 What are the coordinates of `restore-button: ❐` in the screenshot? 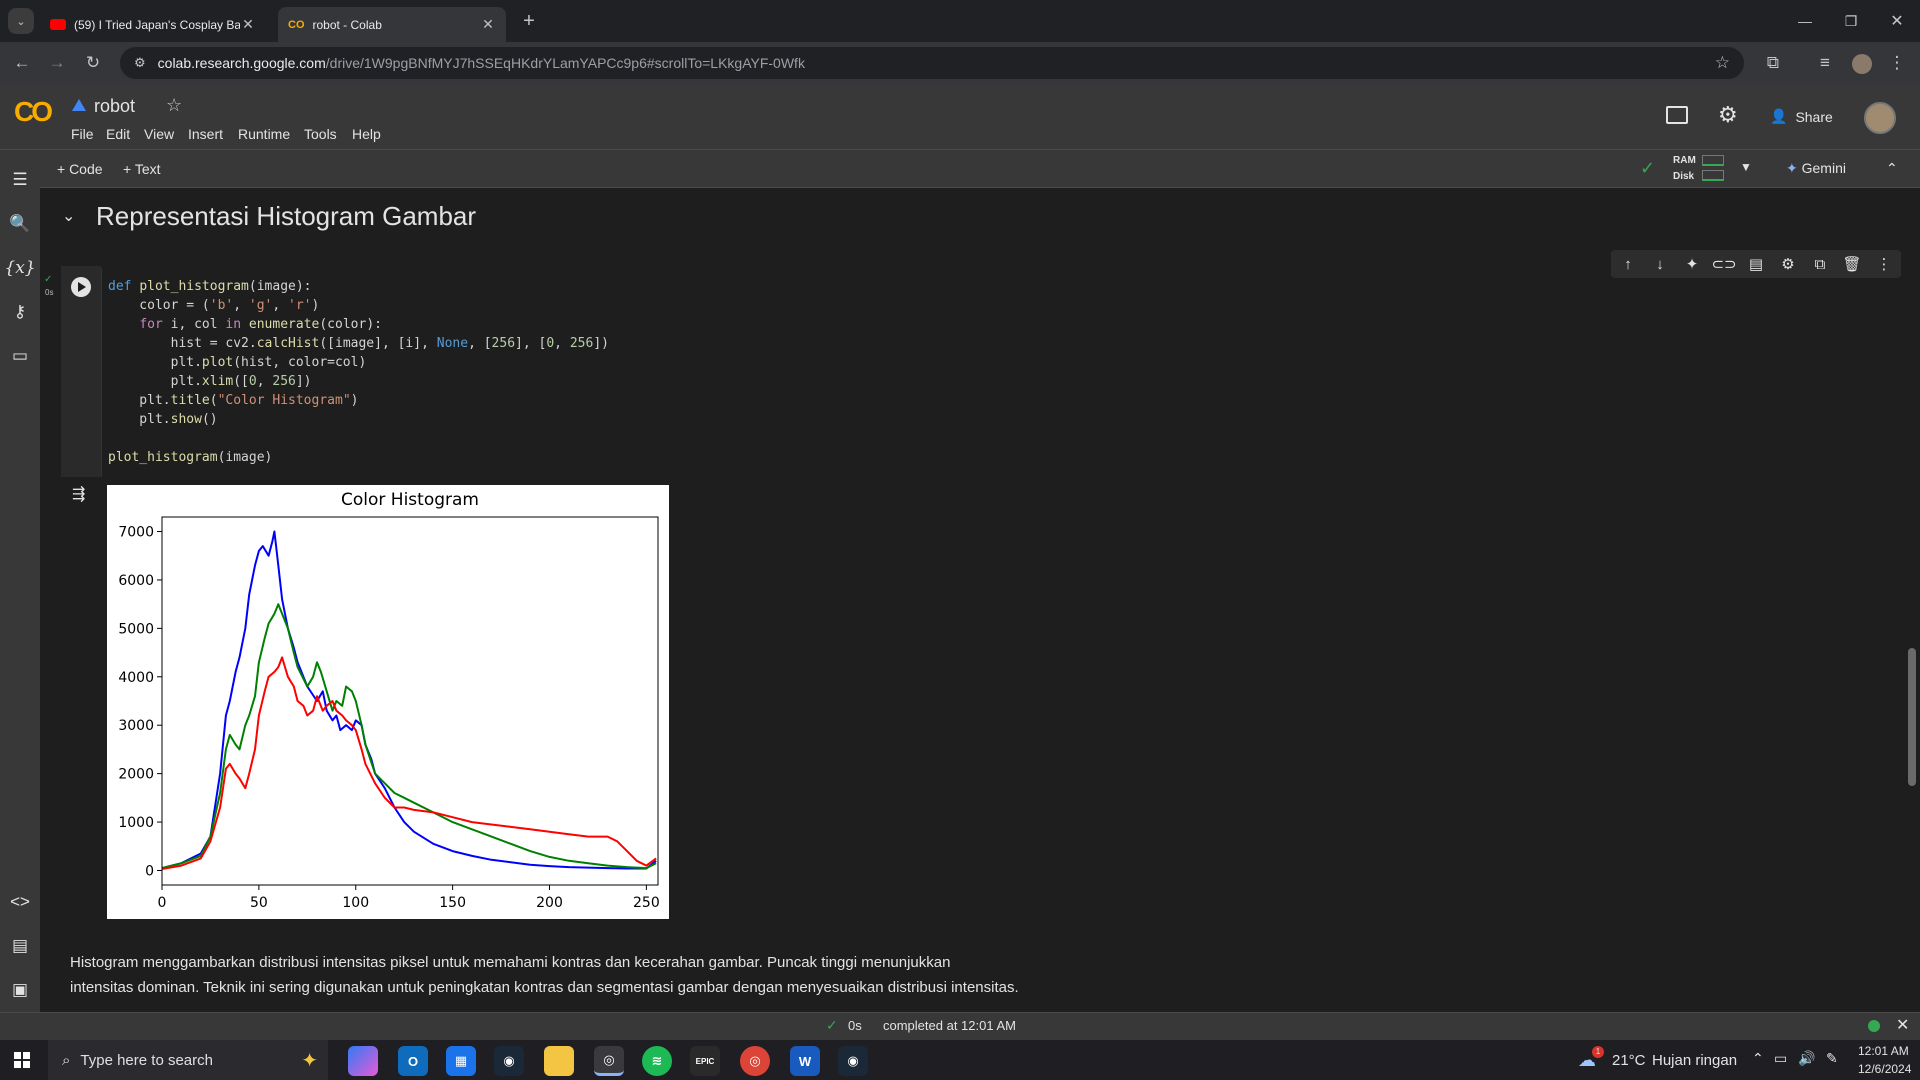 It's located at (1851, 21).